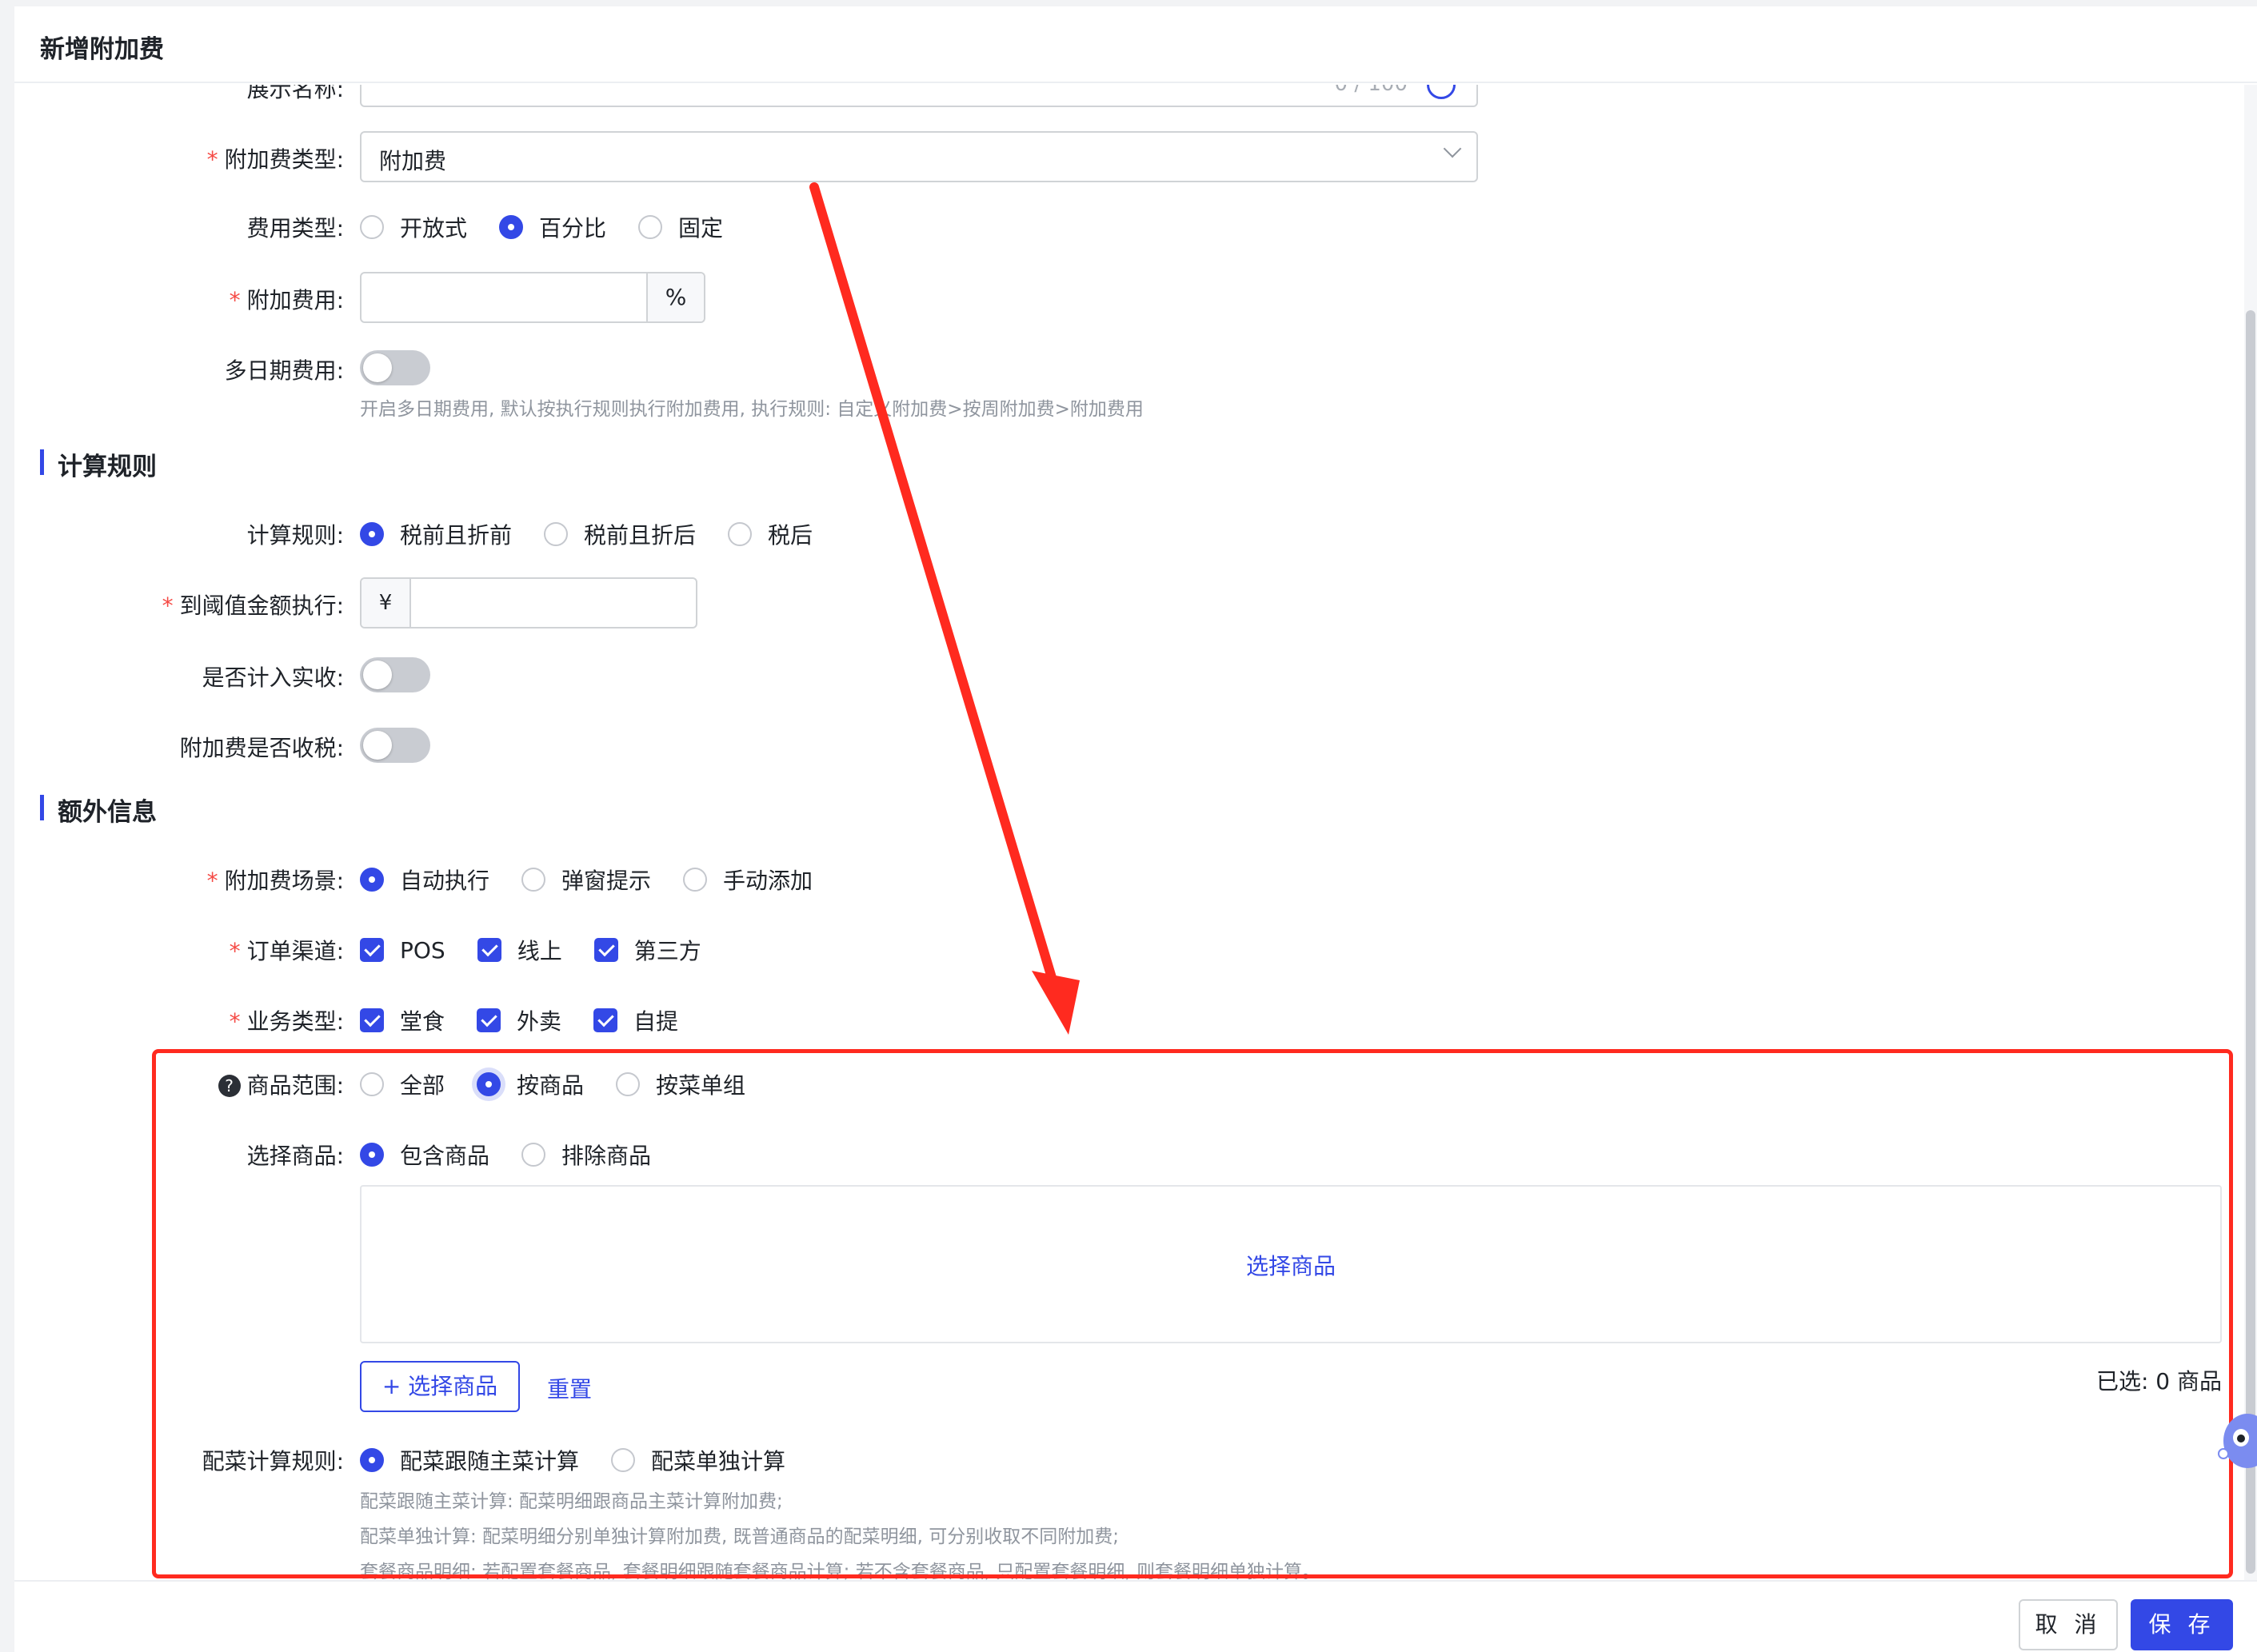 The width and height of the screenshot is (2257, 1652). Describe the element at coordinates (586, 880) in the screenshot. I see `scene-popup: 弹窗提示` at that location.